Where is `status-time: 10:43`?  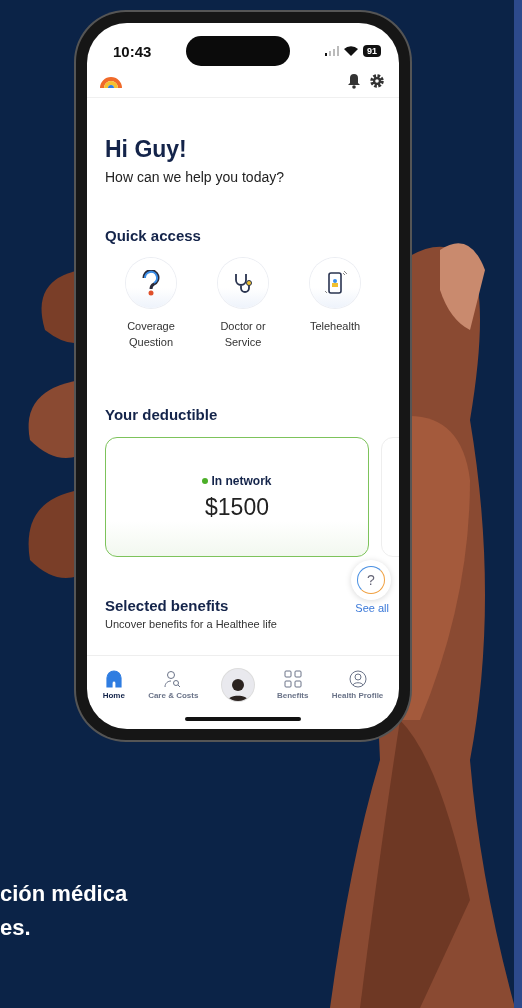
status-time: 10:43 is located at coordinates (132, 51).